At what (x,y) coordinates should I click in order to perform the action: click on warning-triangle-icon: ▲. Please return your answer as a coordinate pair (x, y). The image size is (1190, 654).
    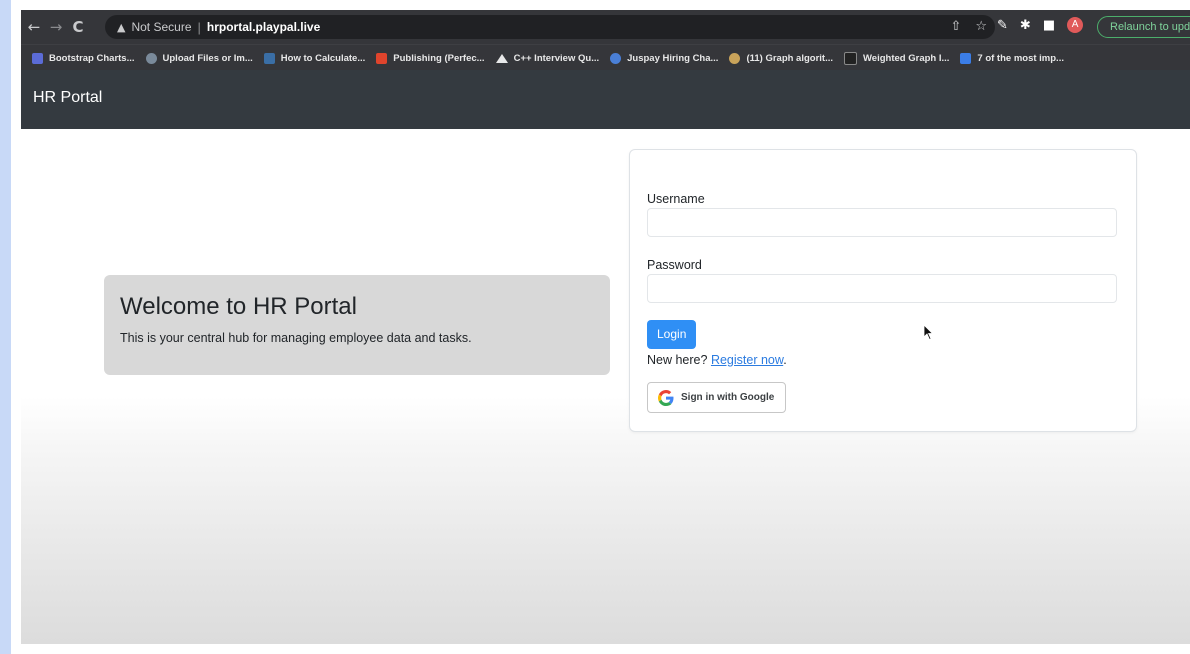
    Looking at the image, I should click on (121, 27).